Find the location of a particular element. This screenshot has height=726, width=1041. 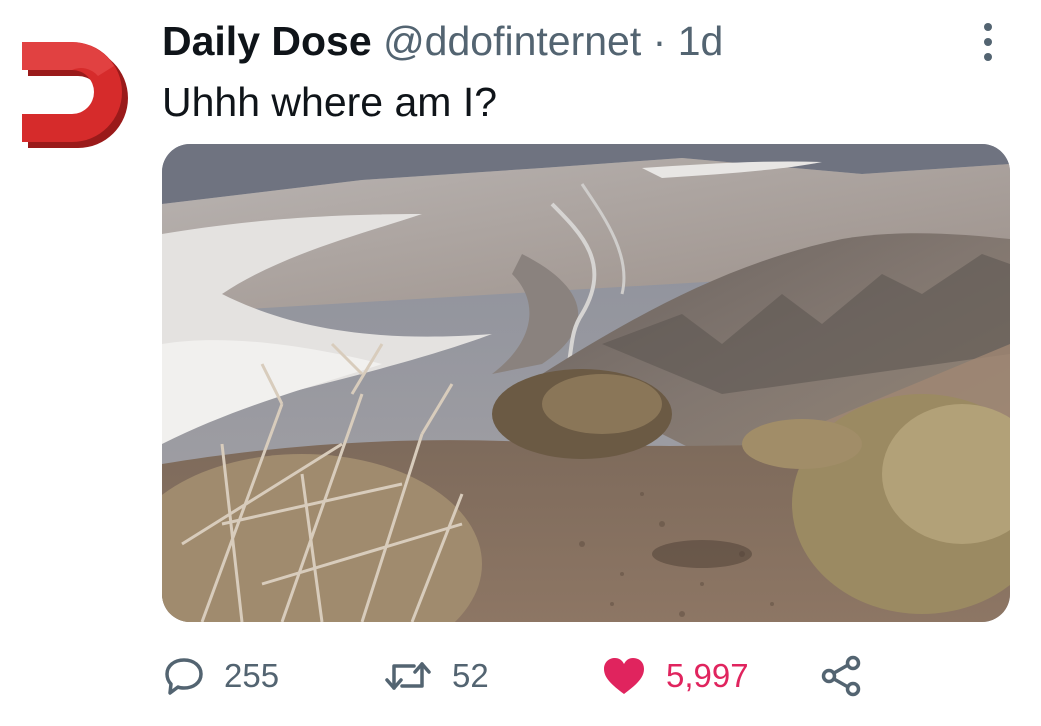

heart-icon is located at coordinates (624, 676).